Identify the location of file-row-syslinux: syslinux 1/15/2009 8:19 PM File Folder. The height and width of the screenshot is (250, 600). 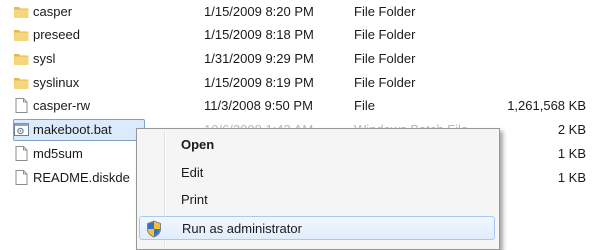
(300, 82).